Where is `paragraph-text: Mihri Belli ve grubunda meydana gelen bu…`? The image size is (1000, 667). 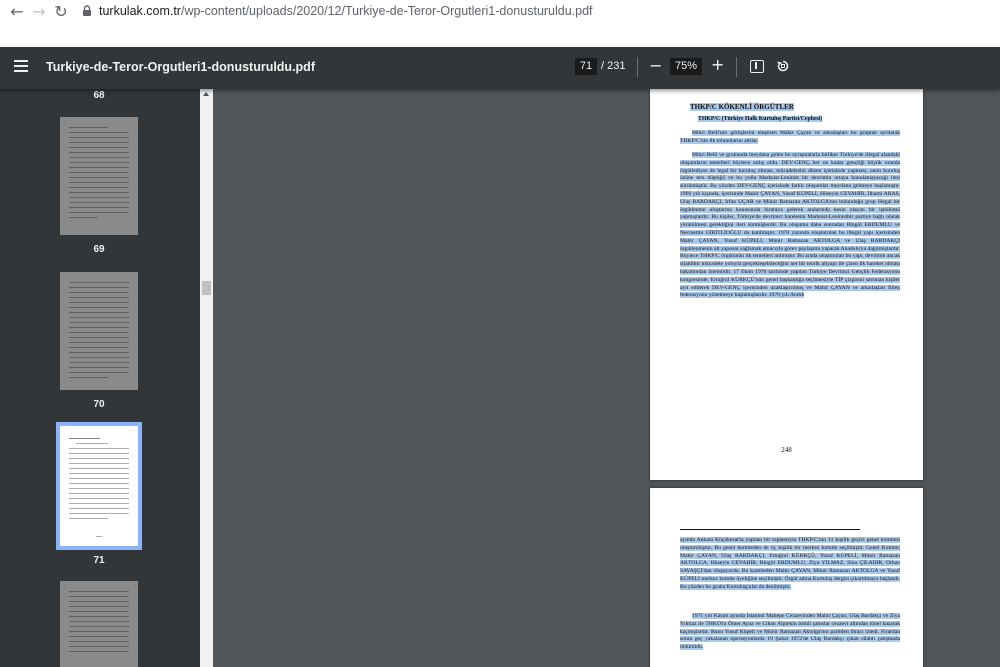
paragraph-text: Mihri Belli ve grubunda meydana gelen bu… is located at coordinates (790, 225).